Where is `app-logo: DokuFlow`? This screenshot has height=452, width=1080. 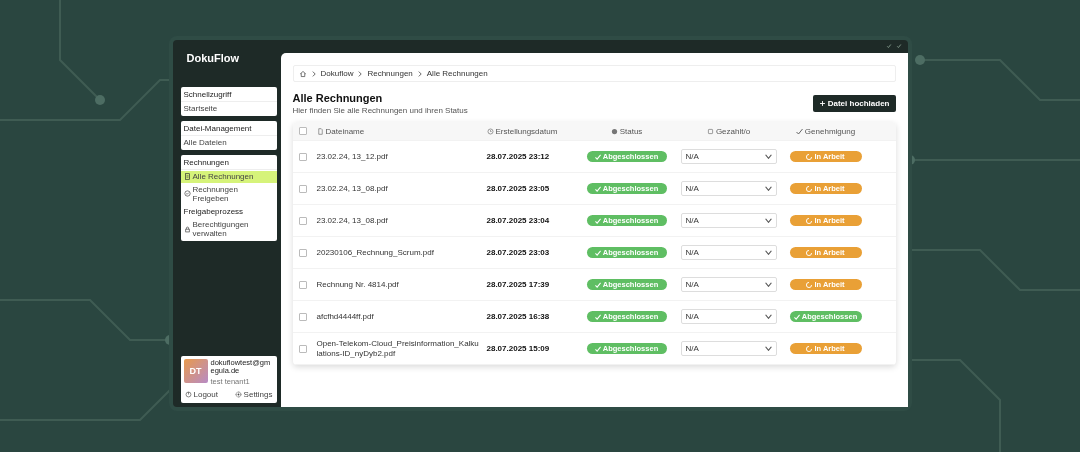 app-logo: DokuFlow is located at coordinates (213, 58).